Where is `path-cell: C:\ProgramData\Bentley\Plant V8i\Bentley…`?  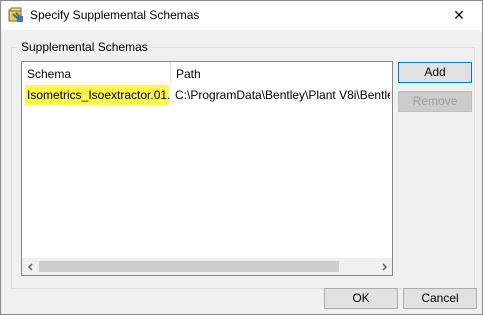 path-cell: C:\ProgramData\Bentley\Plant V8i\Bentley… is located at coordinates (282, 95).